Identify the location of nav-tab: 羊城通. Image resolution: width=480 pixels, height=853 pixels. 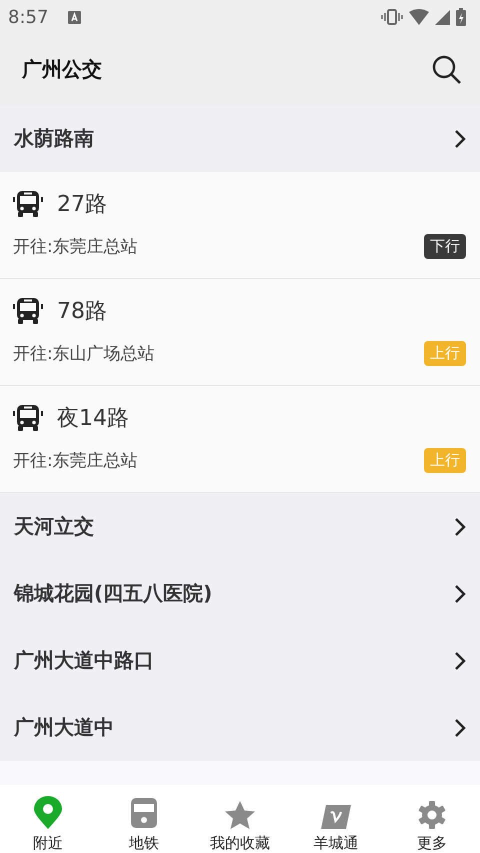
(336, 820).